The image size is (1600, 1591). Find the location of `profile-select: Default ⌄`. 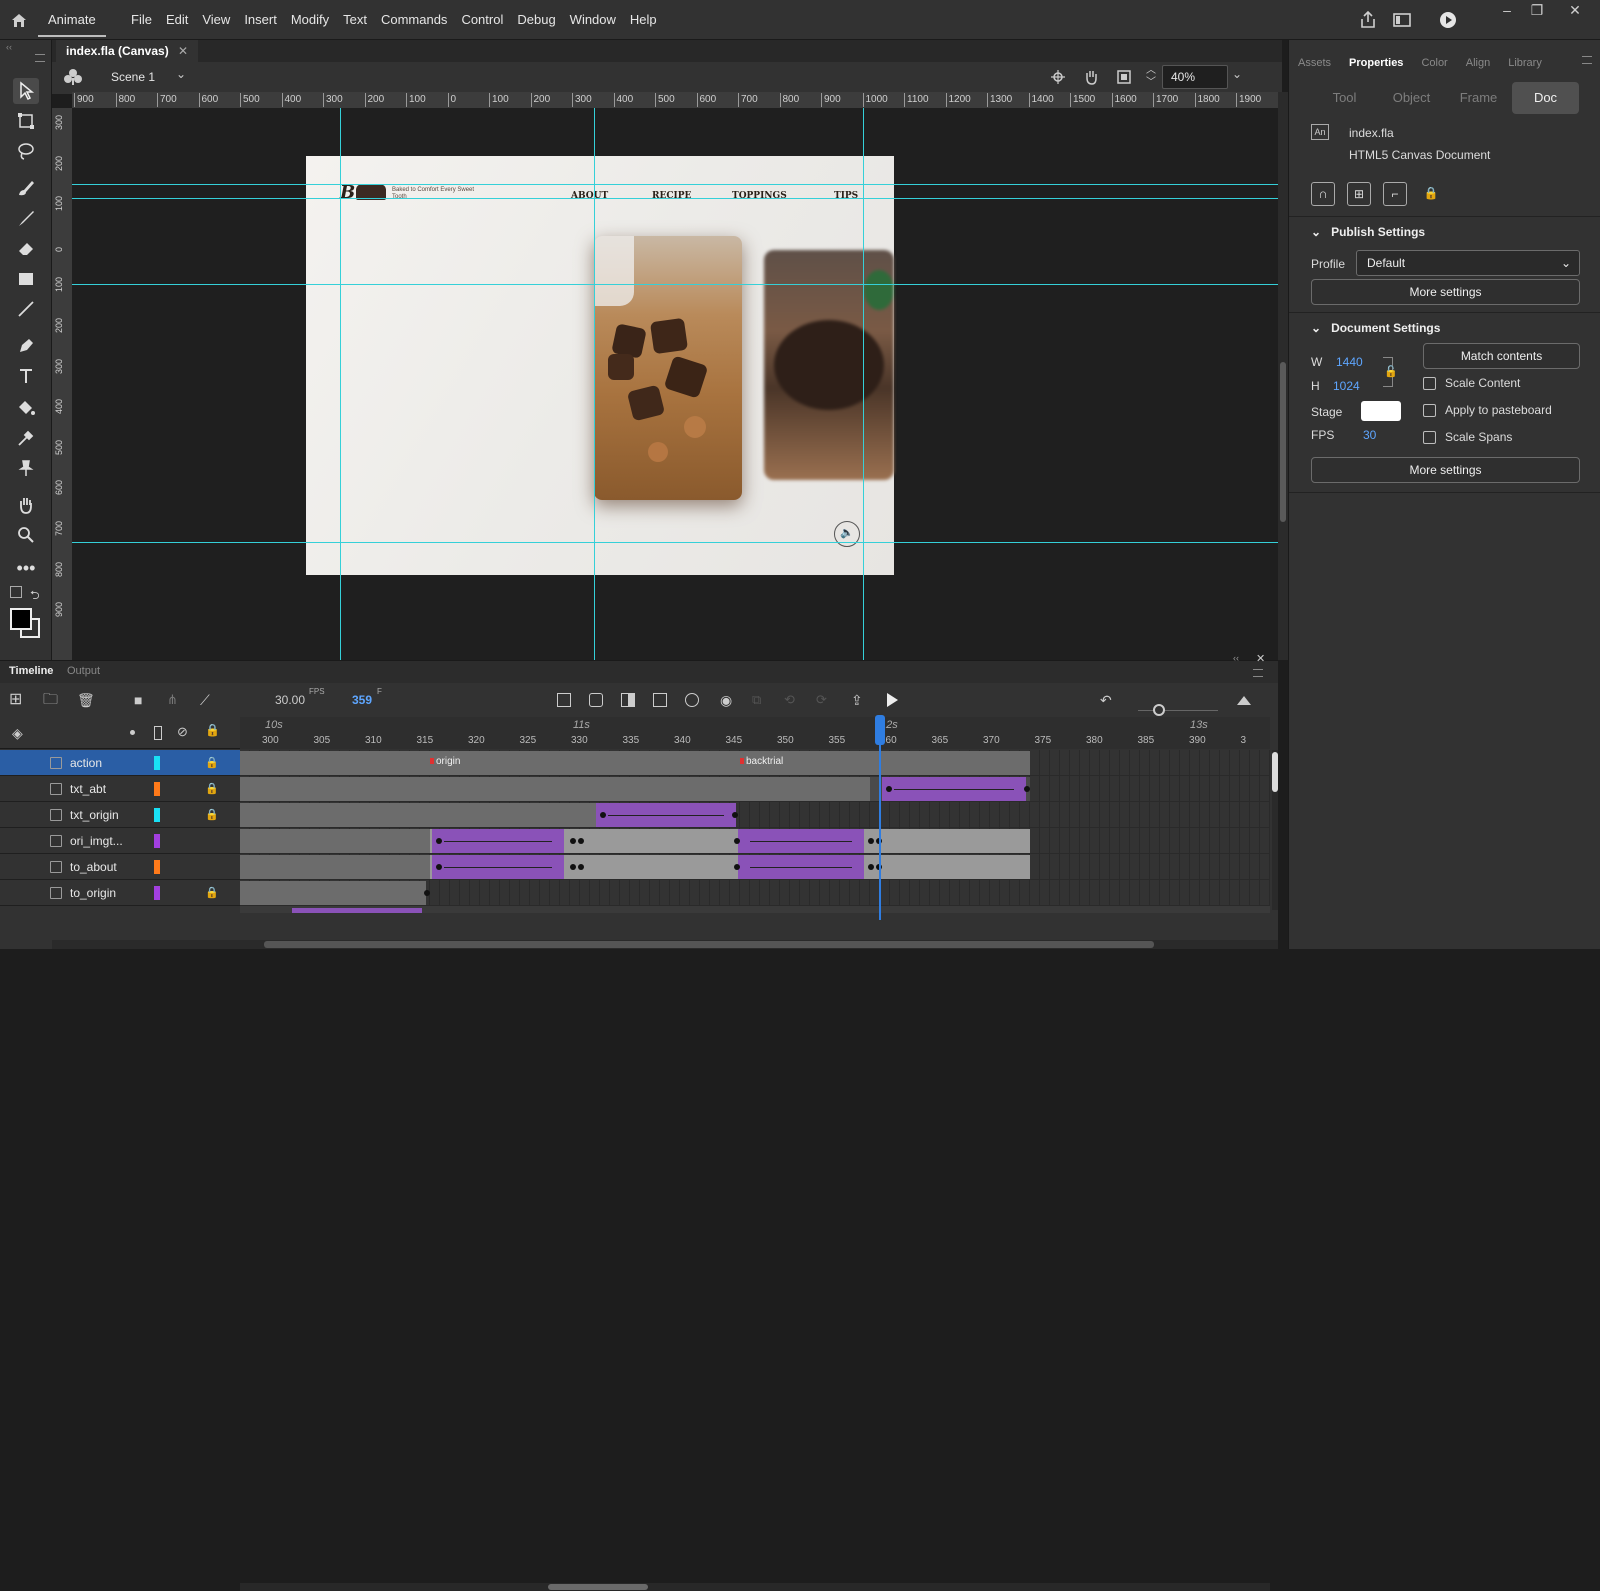

profile-select: Default ⌄ is located at coordinates (1468, 263).